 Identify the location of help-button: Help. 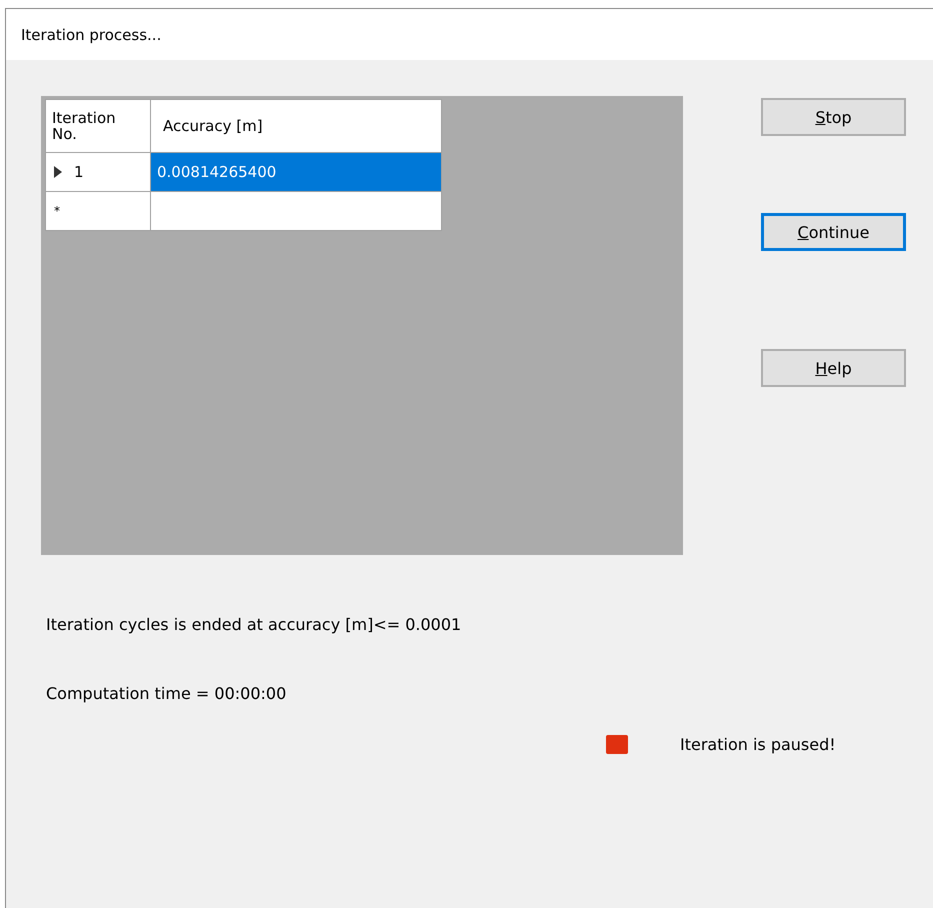
(833, 368).